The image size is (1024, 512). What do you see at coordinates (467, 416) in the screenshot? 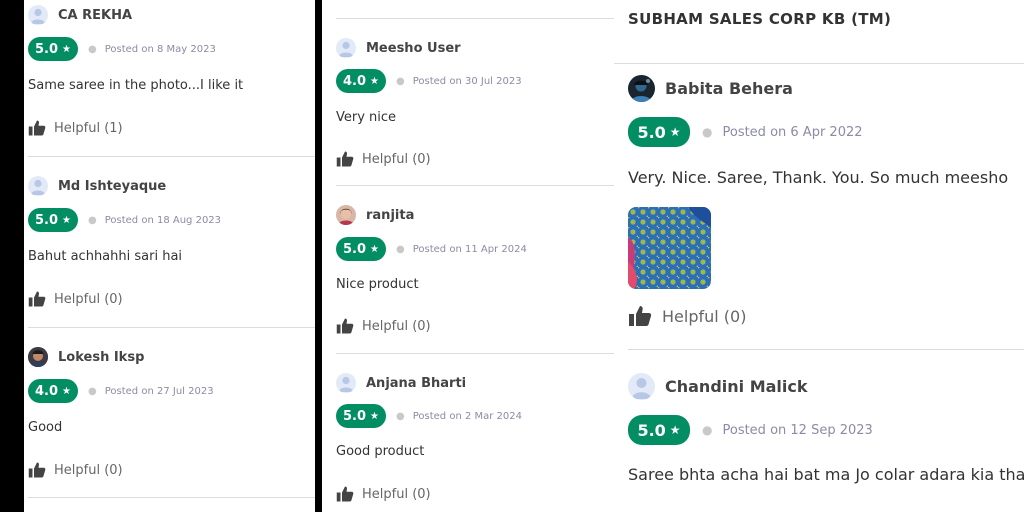
I see `posted-date: Posted on 2 Mar 2024` at bounding box center [467, 416].